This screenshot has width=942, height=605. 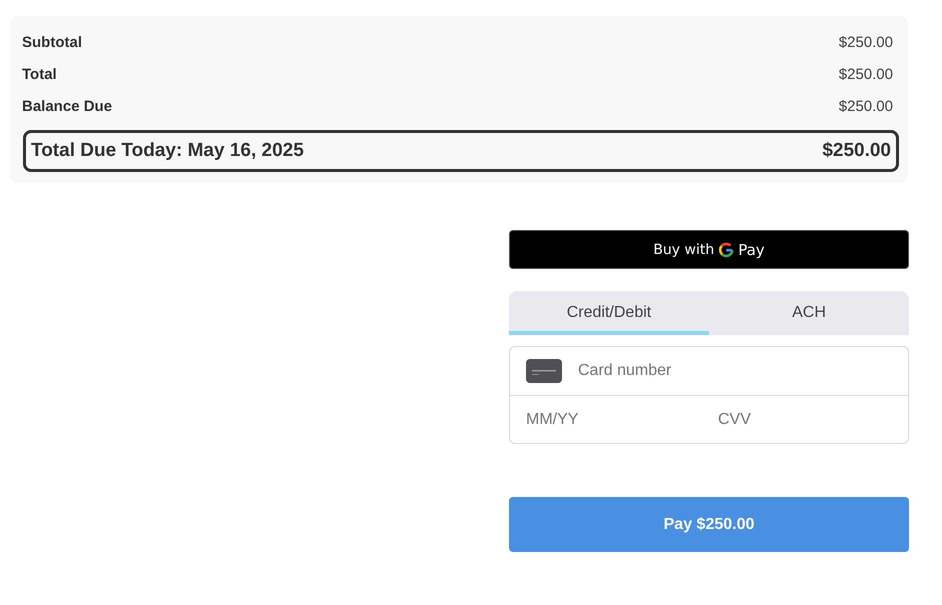 I want to click on summary-label: Total, so click(x=39, y=74).